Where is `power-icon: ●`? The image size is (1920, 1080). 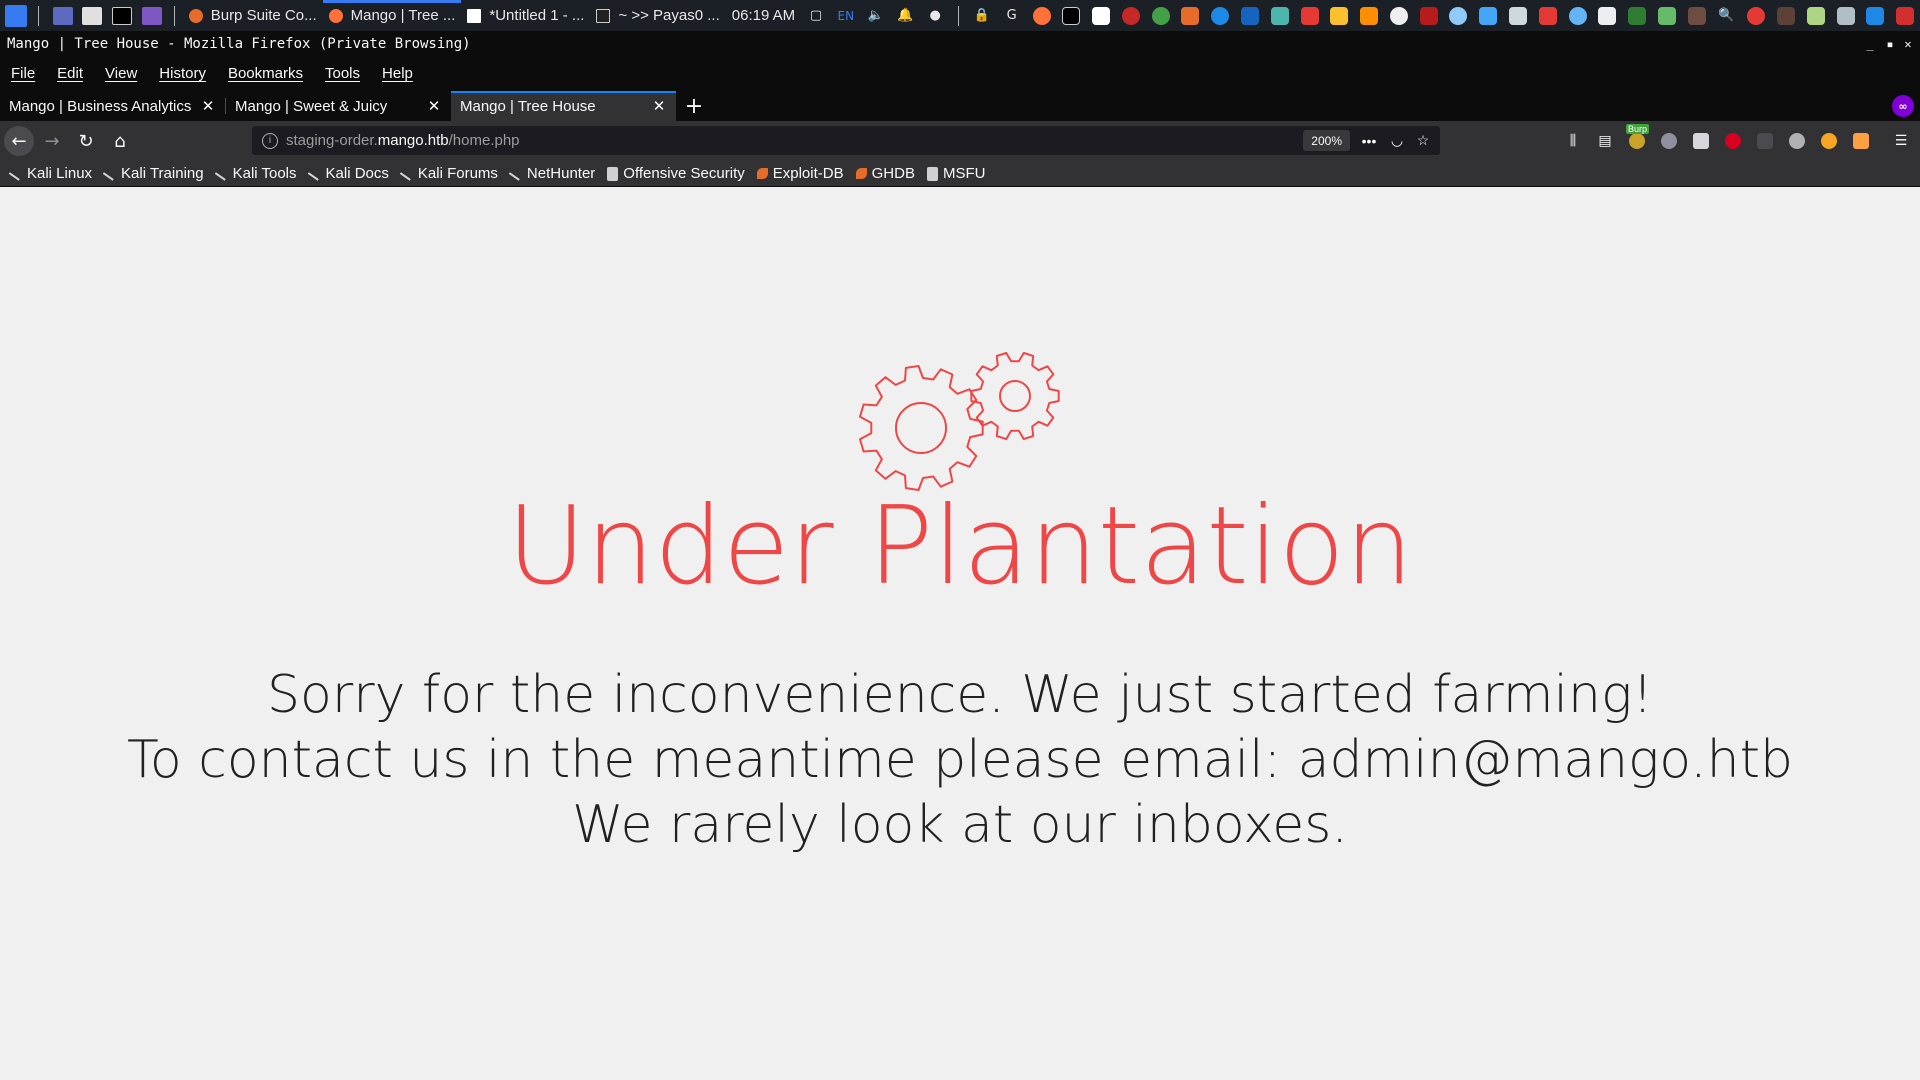 power-icon: ● is located at coordinates (935, 16).